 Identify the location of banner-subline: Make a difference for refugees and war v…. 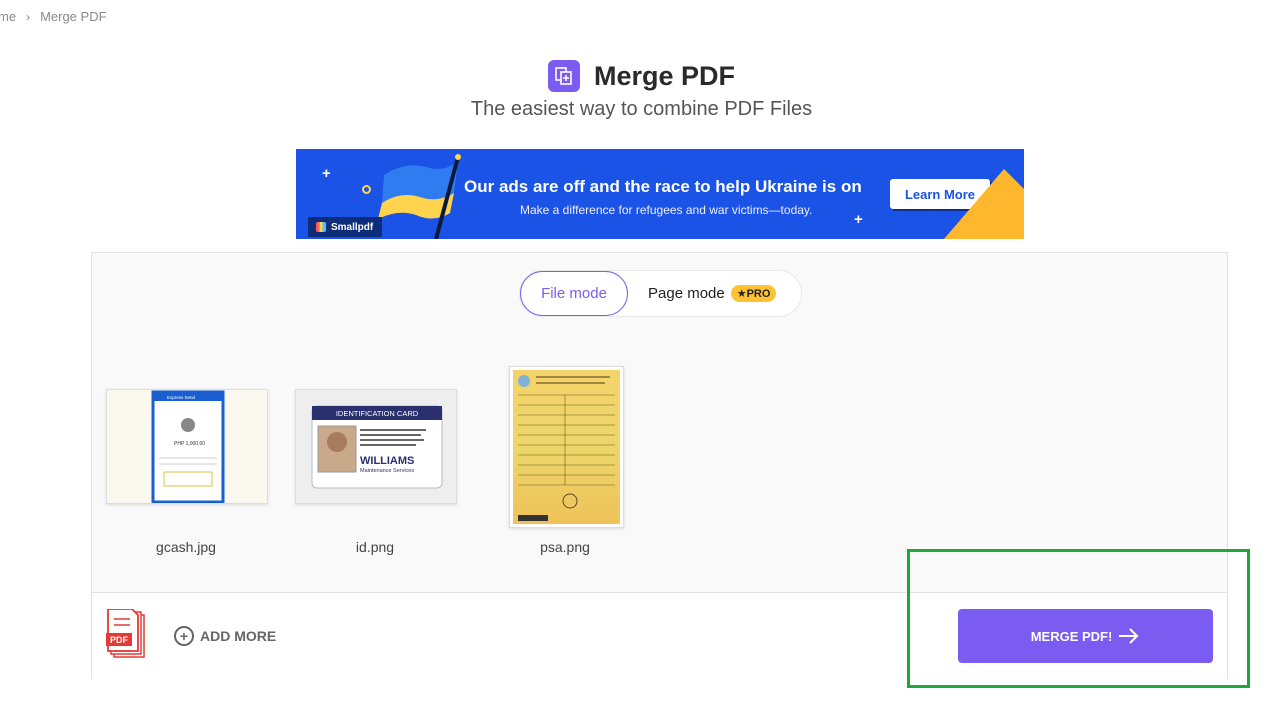
(666, 210).